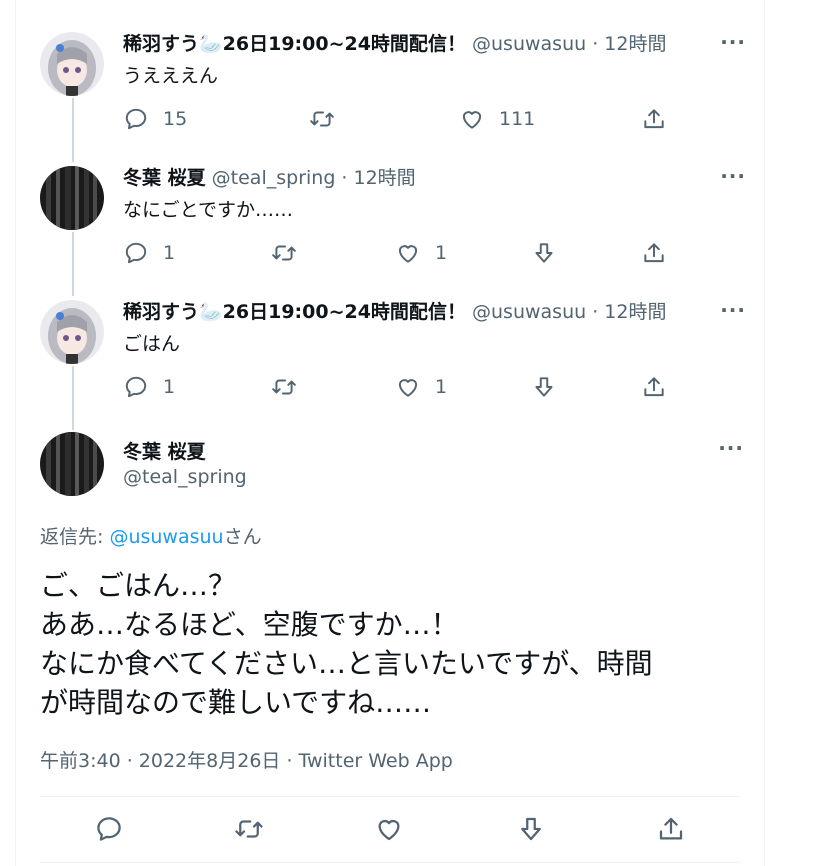  Describe the element at coordinates (155, 119) in the screenshot. I see `reply-button: 15` at that location.